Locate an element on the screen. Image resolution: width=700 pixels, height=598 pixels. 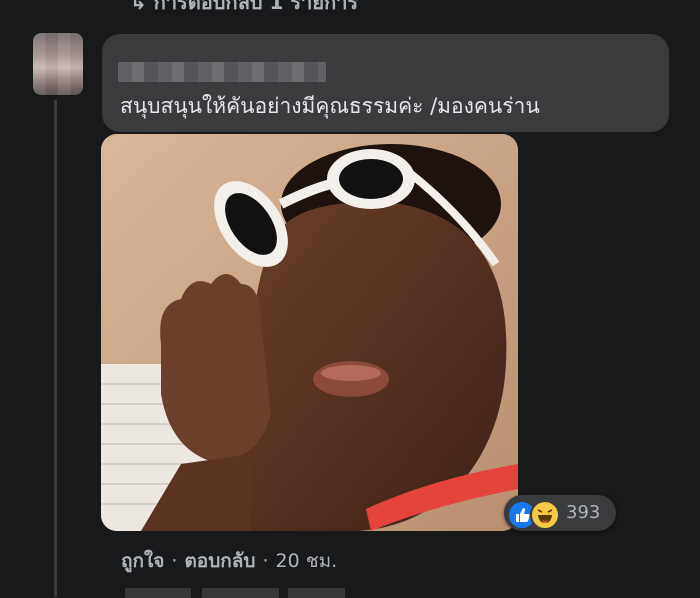
commenter-name-blurred is located at coordinates (222, 72).